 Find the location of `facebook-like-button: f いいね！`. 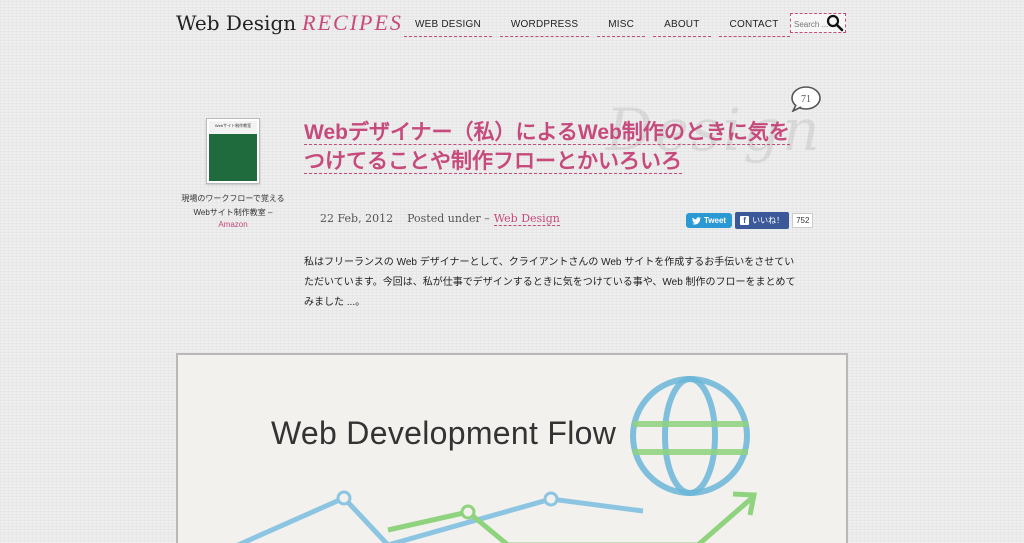

facebook-like-button: f いいね！ is located at coordinates (762, 220).